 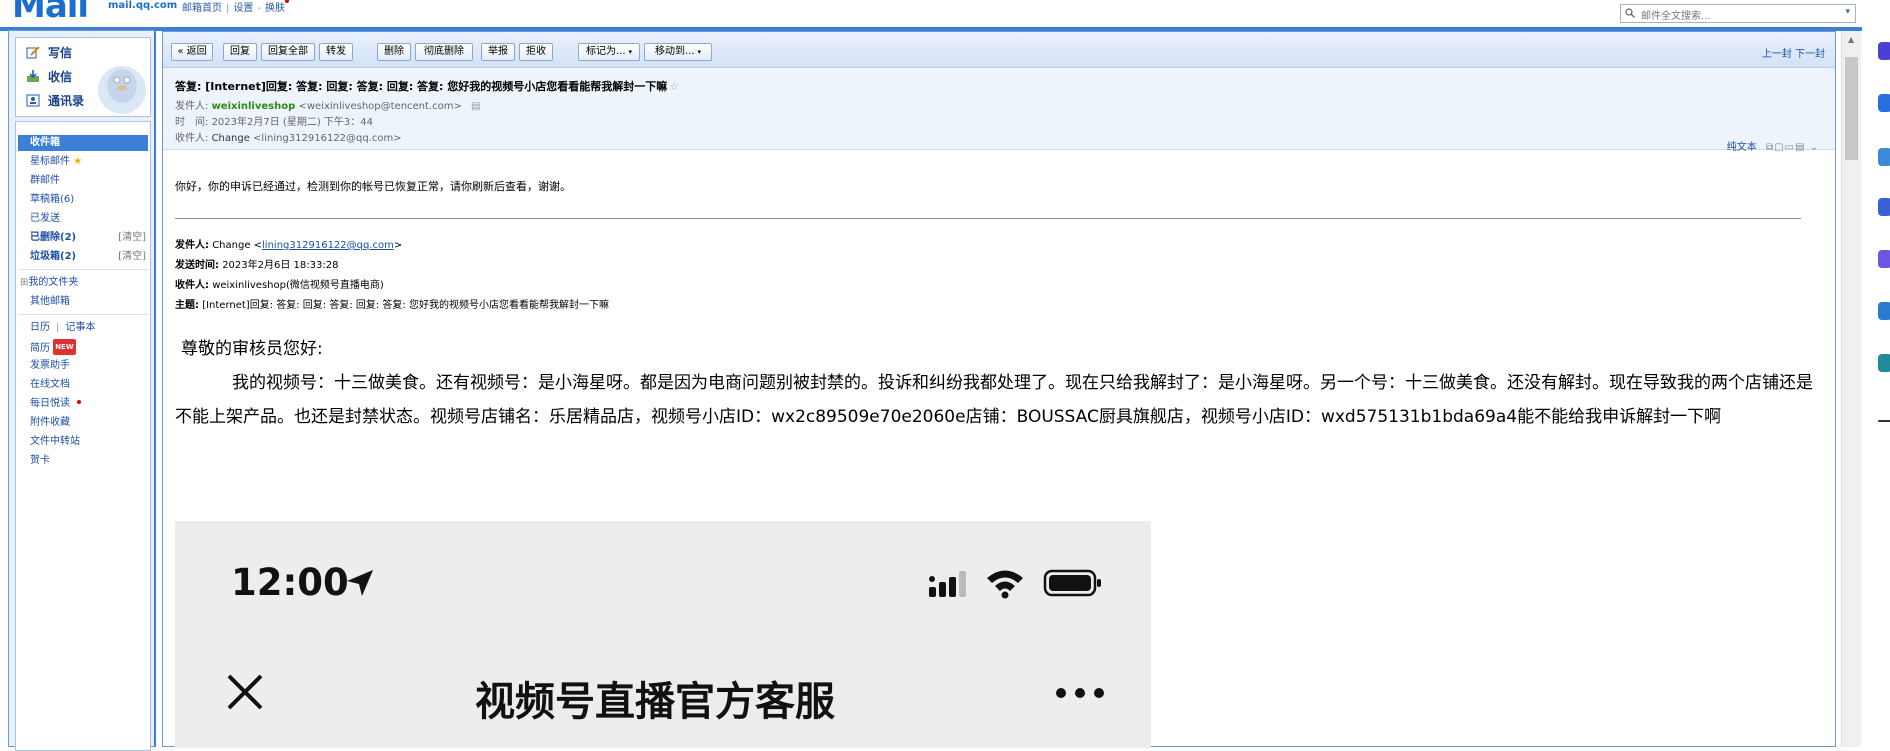 I want to click on battery-icon, so click(x=1072, y=583).